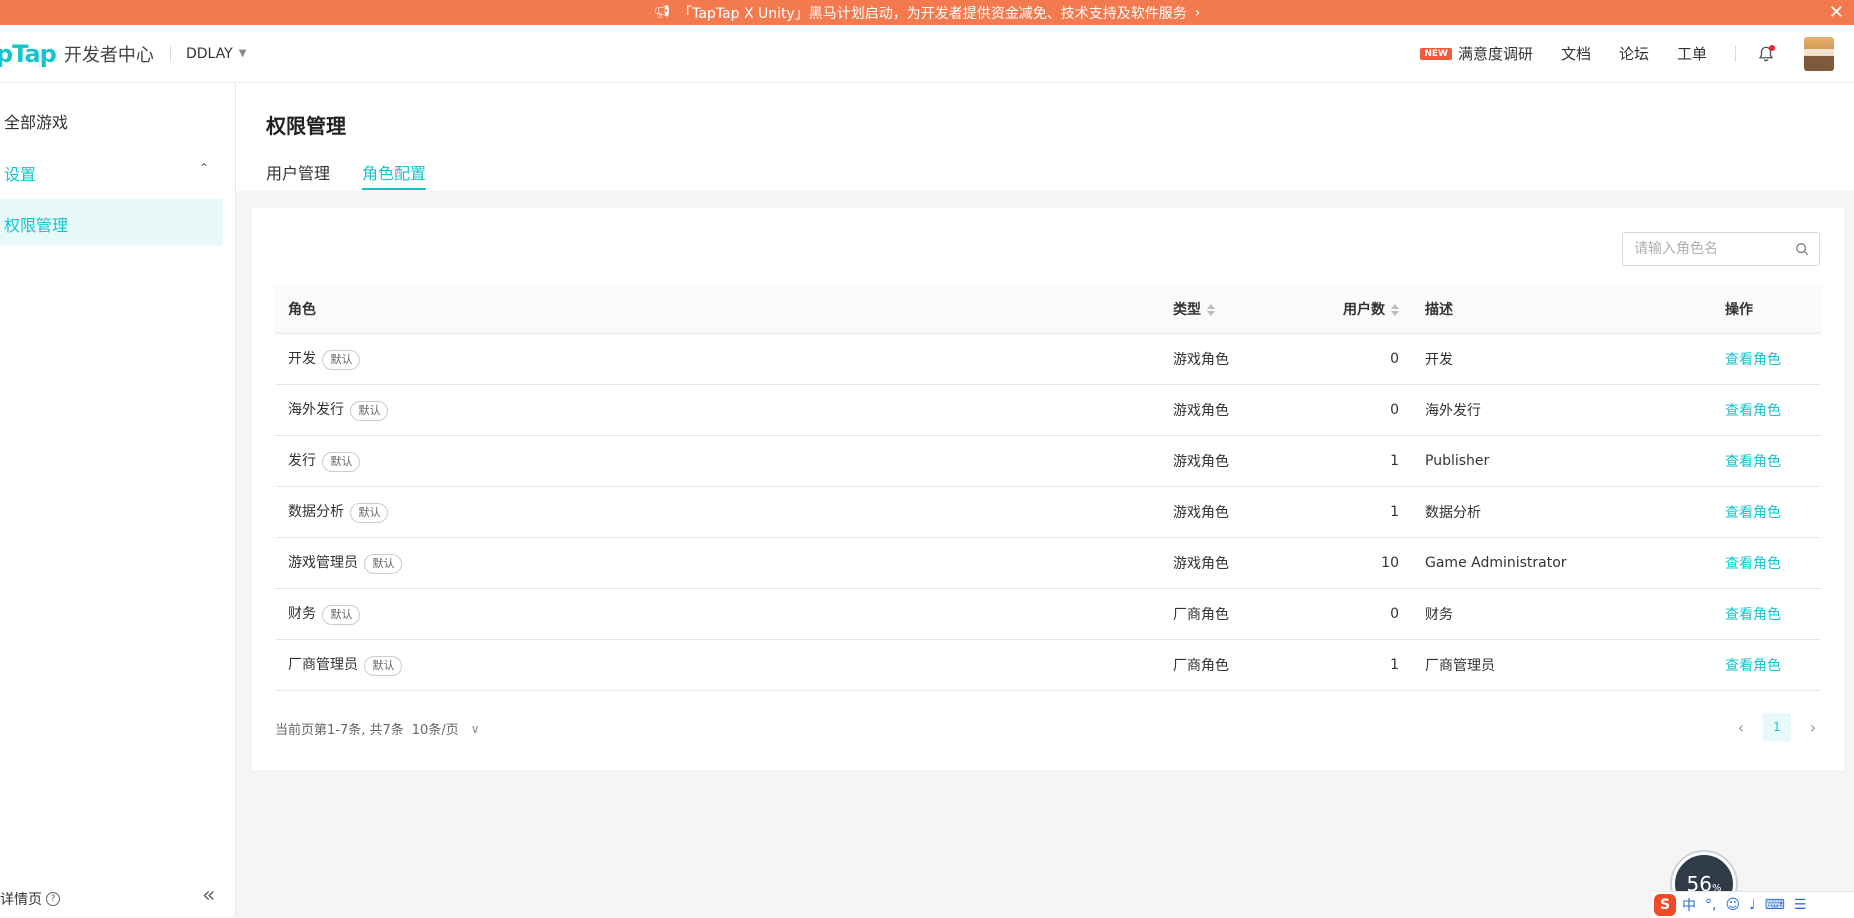 The width and height of the screenshot is (1854, 918). Describe the element at coordinates (662, 12) in the screenshot. I see `megaphone-icon: 📢︎` at that location.